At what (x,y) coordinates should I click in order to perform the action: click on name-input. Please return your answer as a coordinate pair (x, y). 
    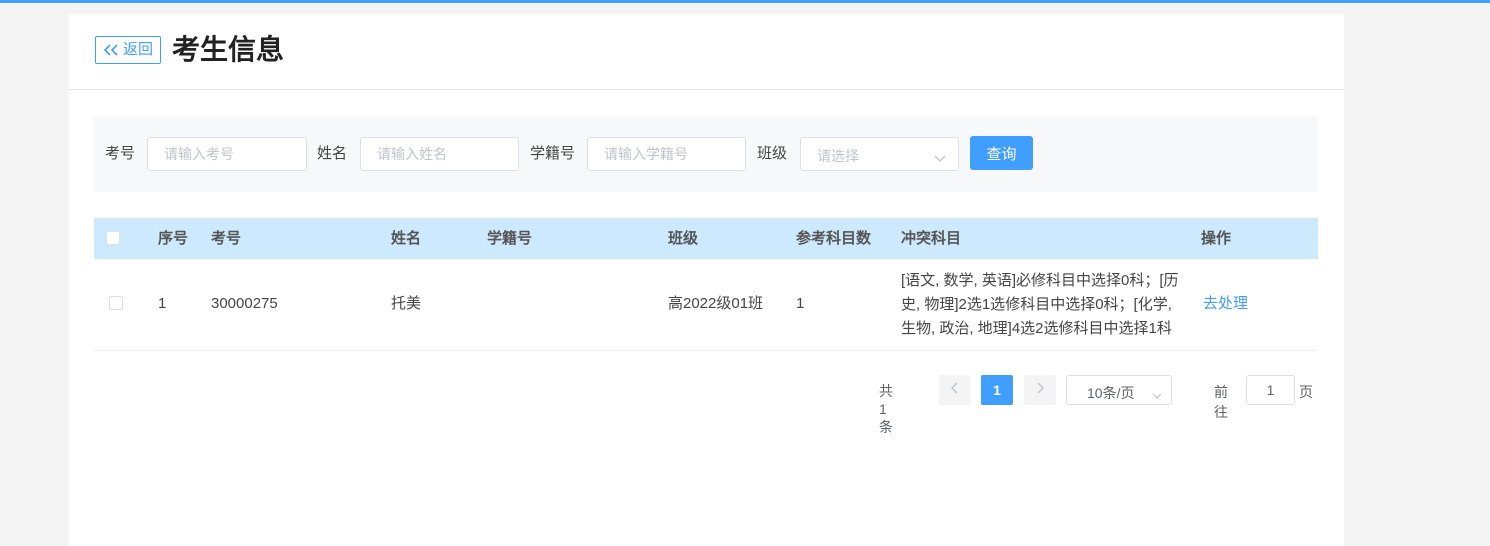
    Looking at the image, I should click on (439, 154).